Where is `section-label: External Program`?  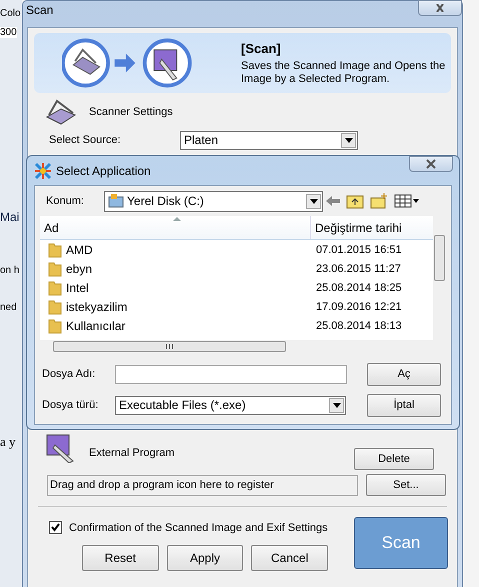 section-label: External Program is located at coordinates (132, 453).